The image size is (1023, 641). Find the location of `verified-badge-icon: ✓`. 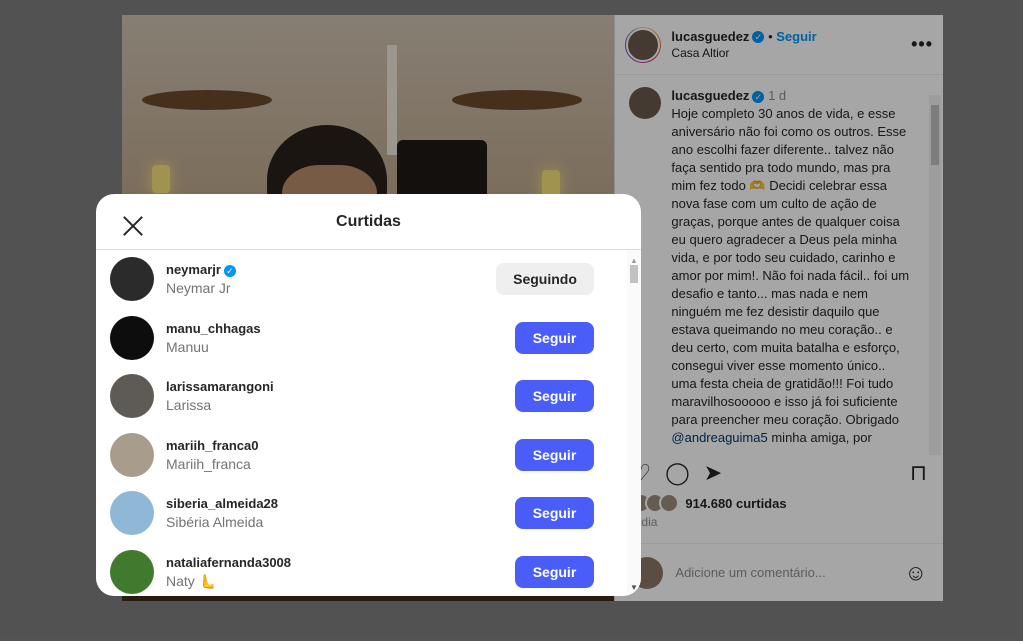

verified-badge-icon: ✓ is located at coordinates (229, 270).